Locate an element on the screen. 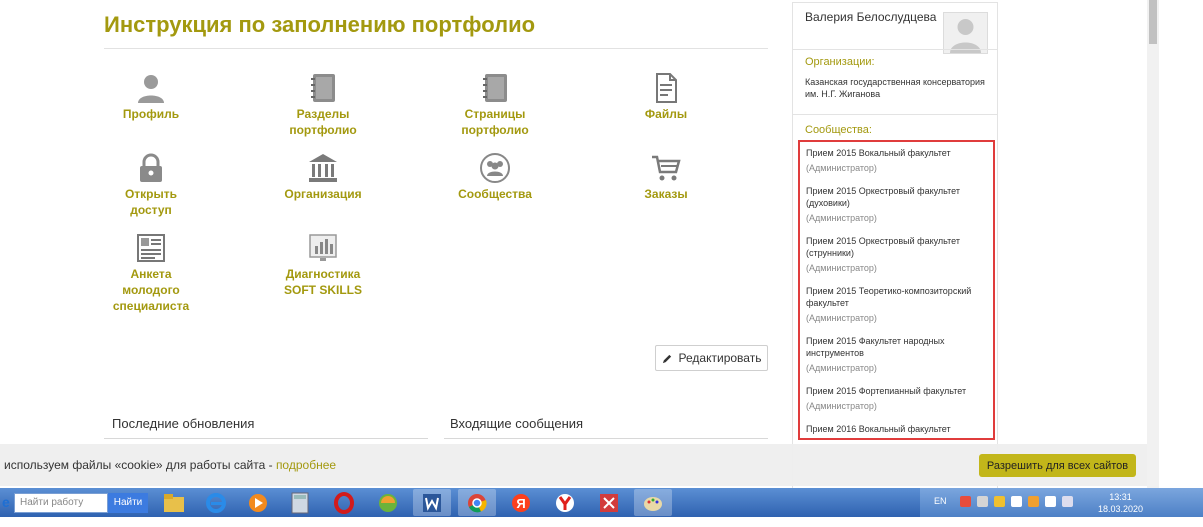 The height and width of the screenshot is (527, 1203). community-name: Прием 2016 Вокальный факультет is located at coordinates (878, 429).